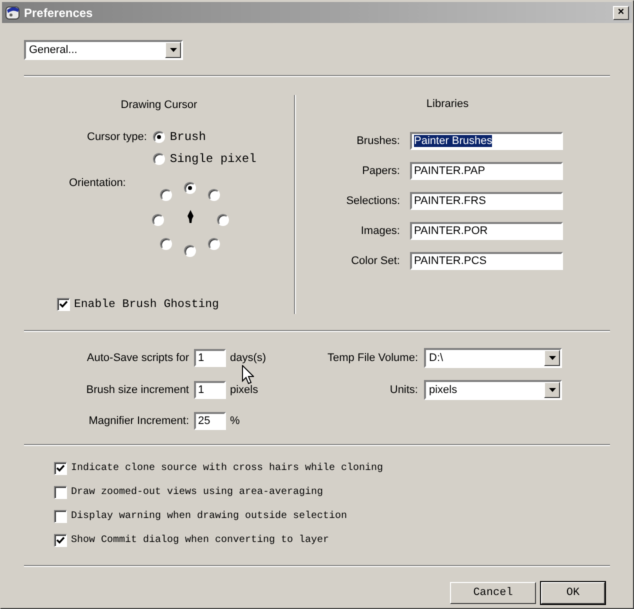 The image size is (634, 609). Describe the element at coordinates (486, 201) in the screenshot. I see `input-field: PAINTER.FRS` at that location.